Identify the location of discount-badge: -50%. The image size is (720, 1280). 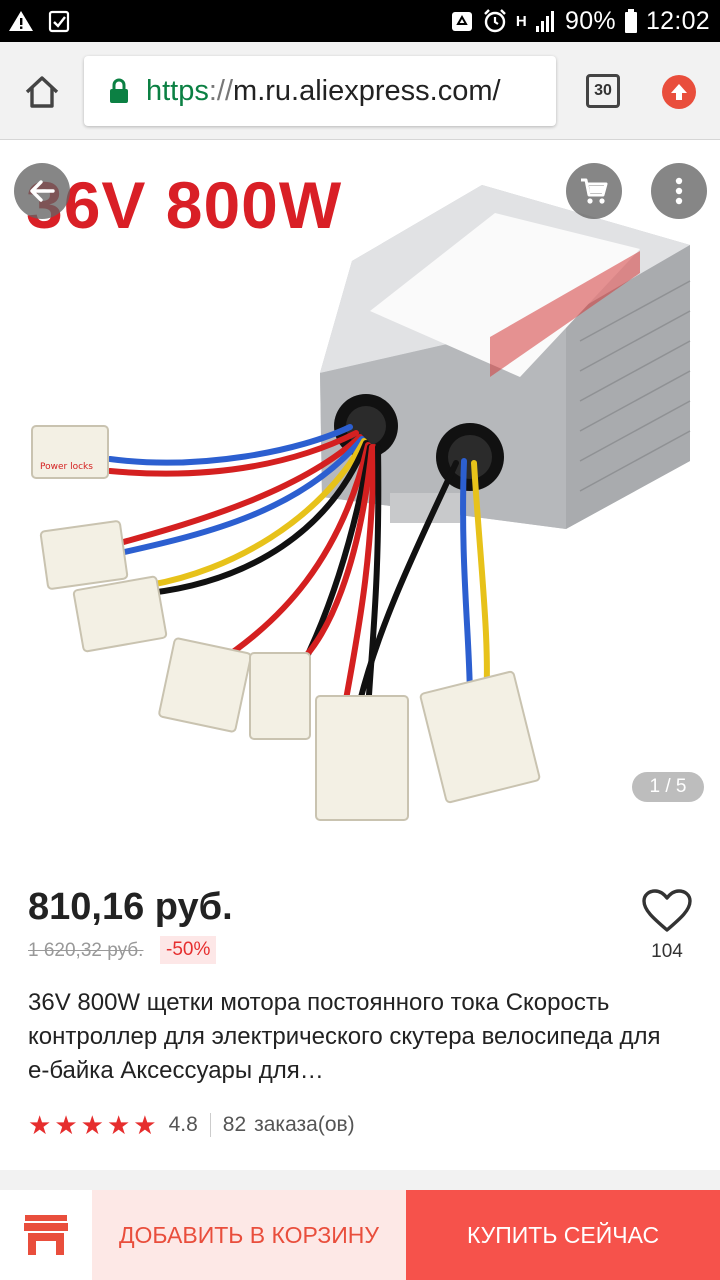
(188, 950).